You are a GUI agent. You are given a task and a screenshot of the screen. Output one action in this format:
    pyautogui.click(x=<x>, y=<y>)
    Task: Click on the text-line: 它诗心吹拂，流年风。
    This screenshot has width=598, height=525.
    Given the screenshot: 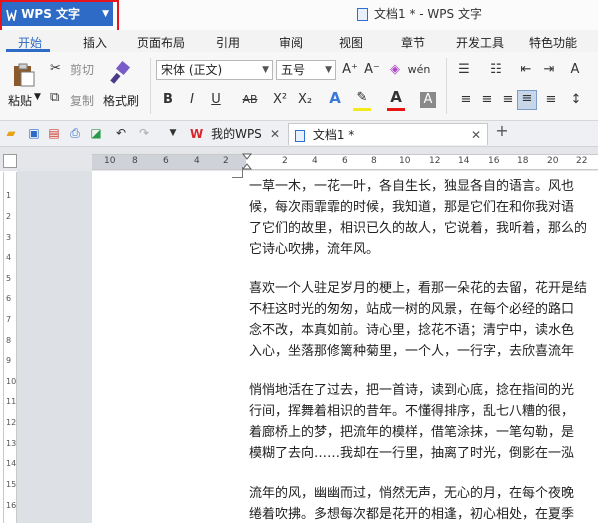 What is the action you would take?
    pyautogui.click(x=314, y=249)
    